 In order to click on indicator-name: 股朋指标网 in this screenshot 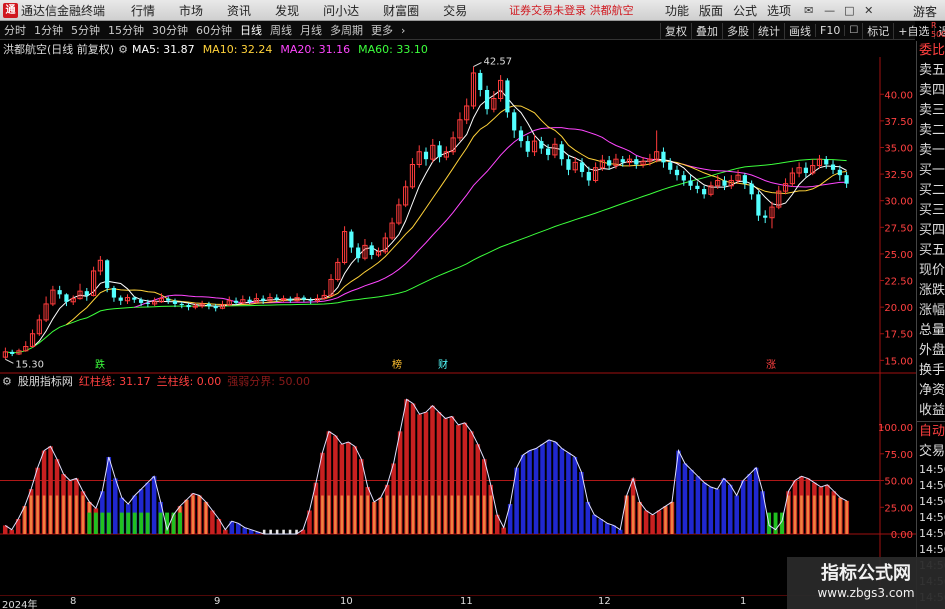, I will do `click(45, 381)`.